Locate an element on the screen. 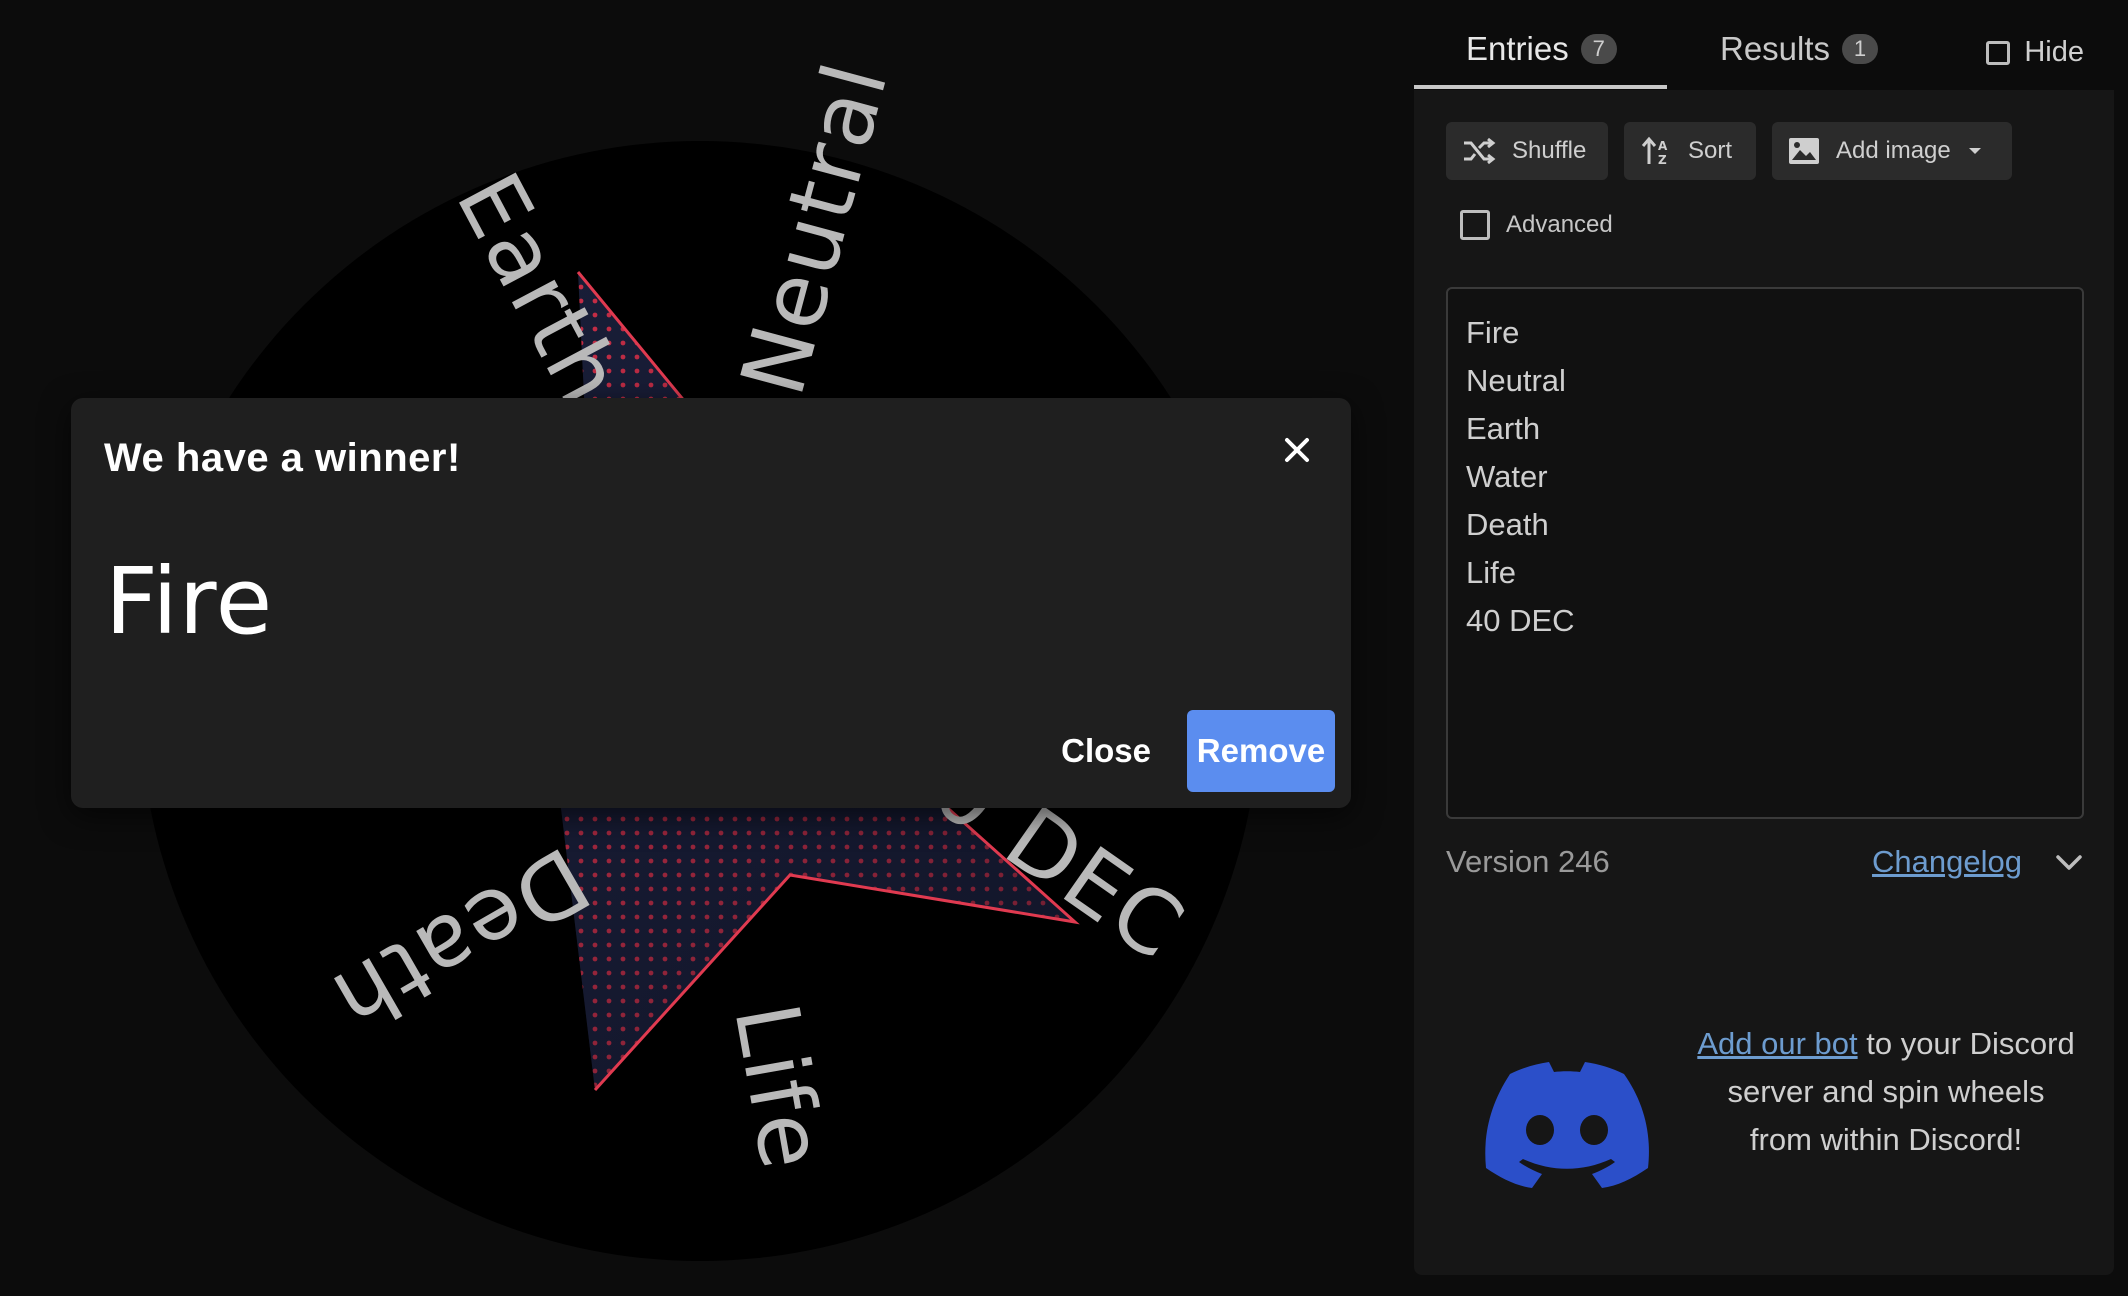 Image resolution: width=2128 pixels, height=1296 pixels. hide-checkbox-box is located at coordinates (1998, 52).